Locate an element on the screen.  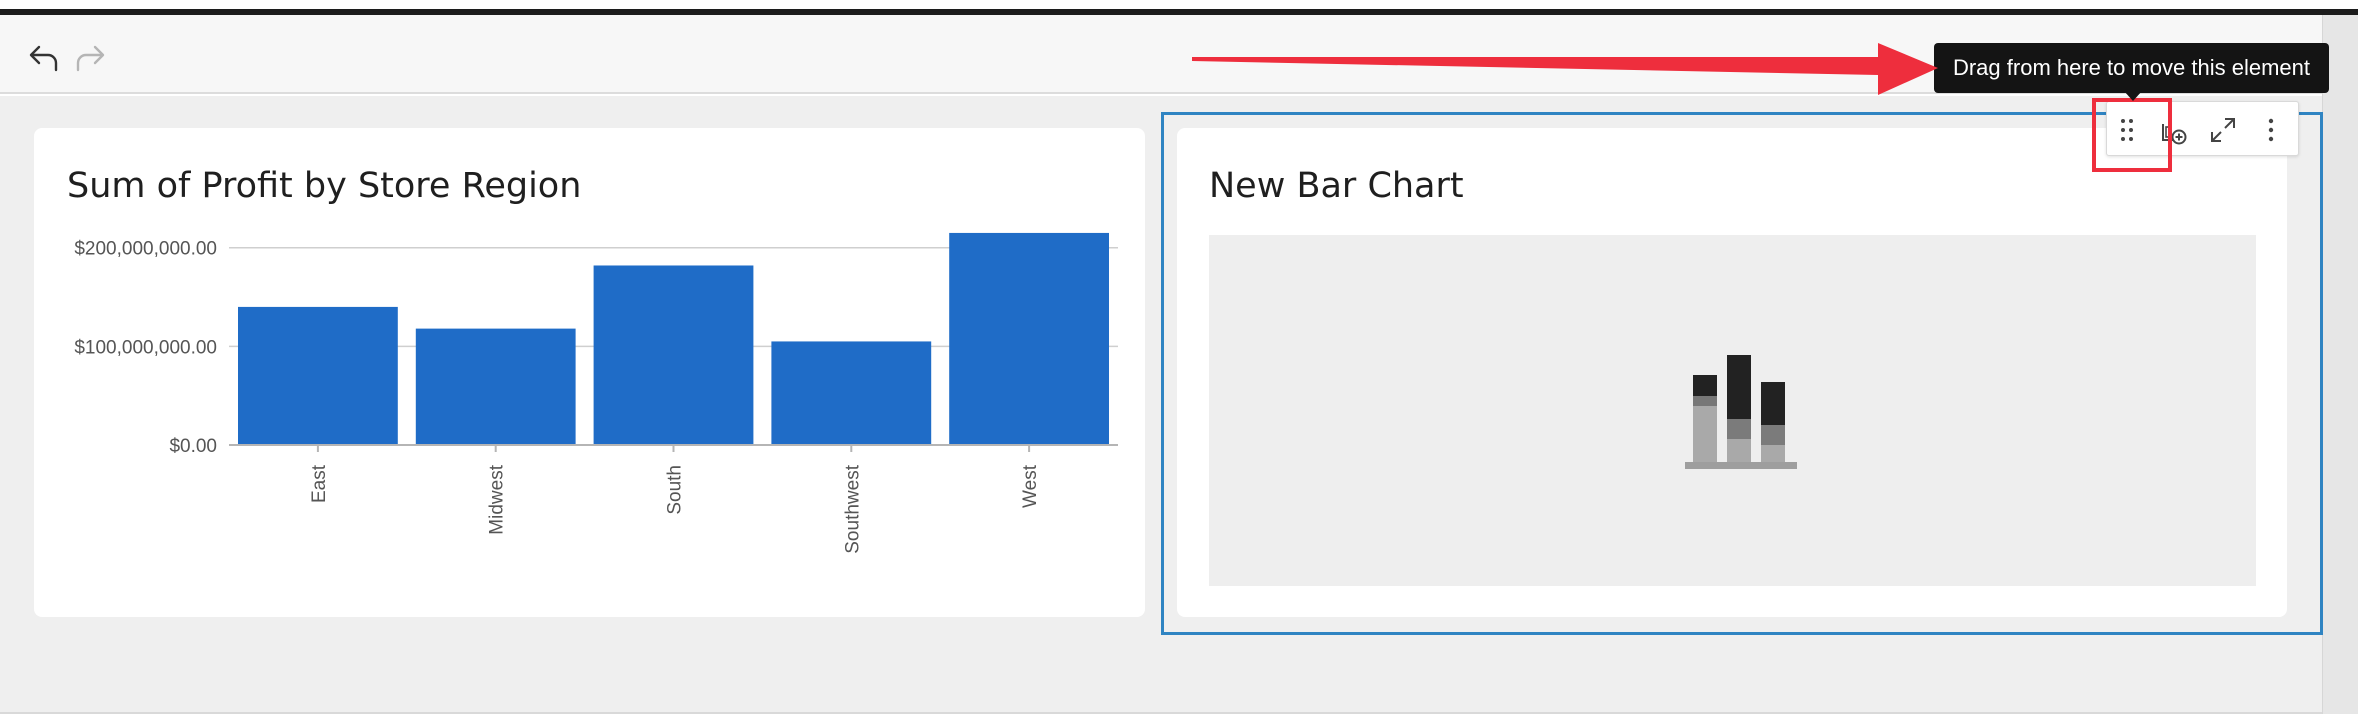
more-options-icon is located at coordinates (2271, 130).